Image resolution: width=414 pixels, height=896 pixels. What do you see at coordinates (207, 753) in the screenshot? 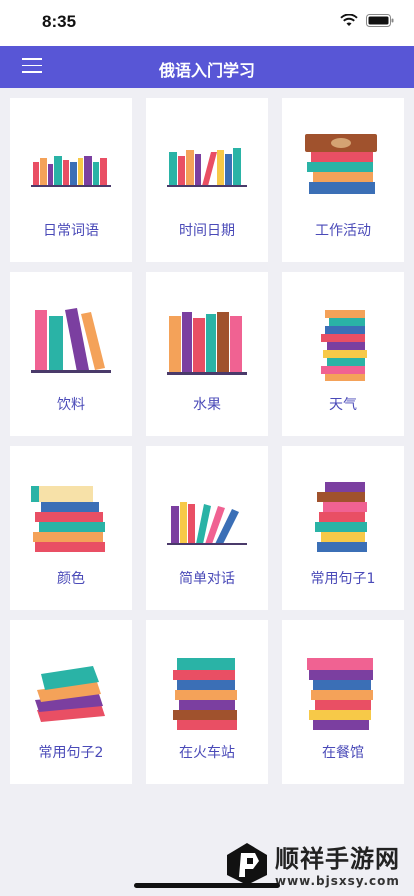
I see `category-label: 在火车站` at bounding box center [207, 753].